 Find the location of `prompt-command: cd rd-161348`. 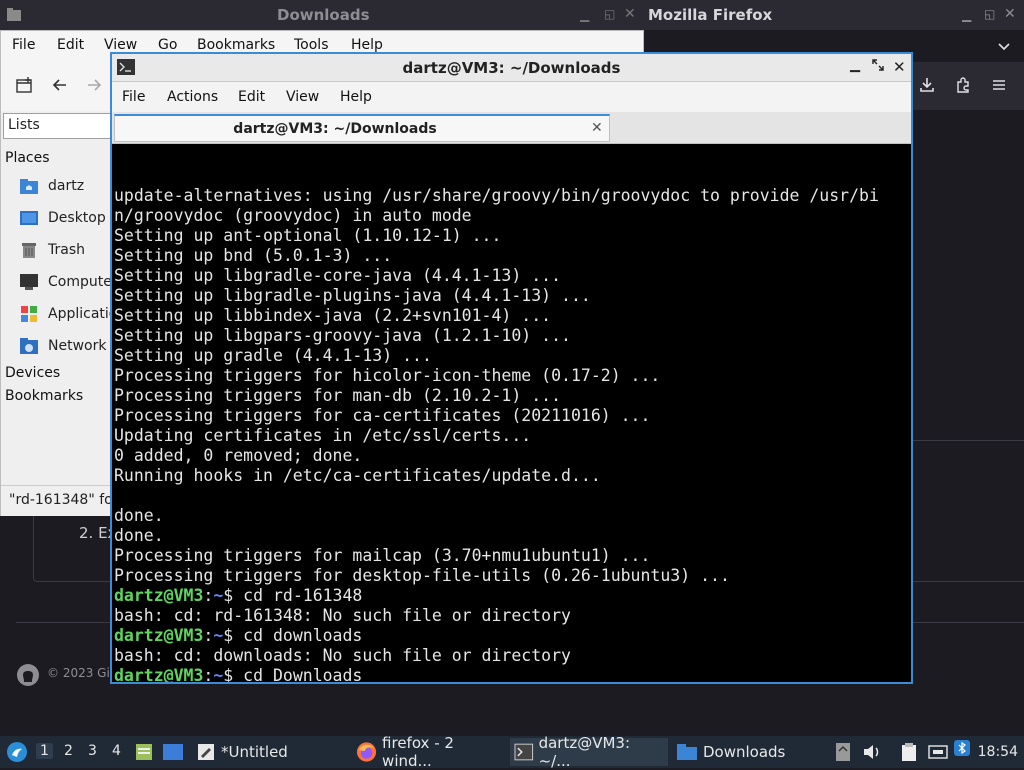

prompt-command: cd rd-161348 is located at coordinates (298, 595).